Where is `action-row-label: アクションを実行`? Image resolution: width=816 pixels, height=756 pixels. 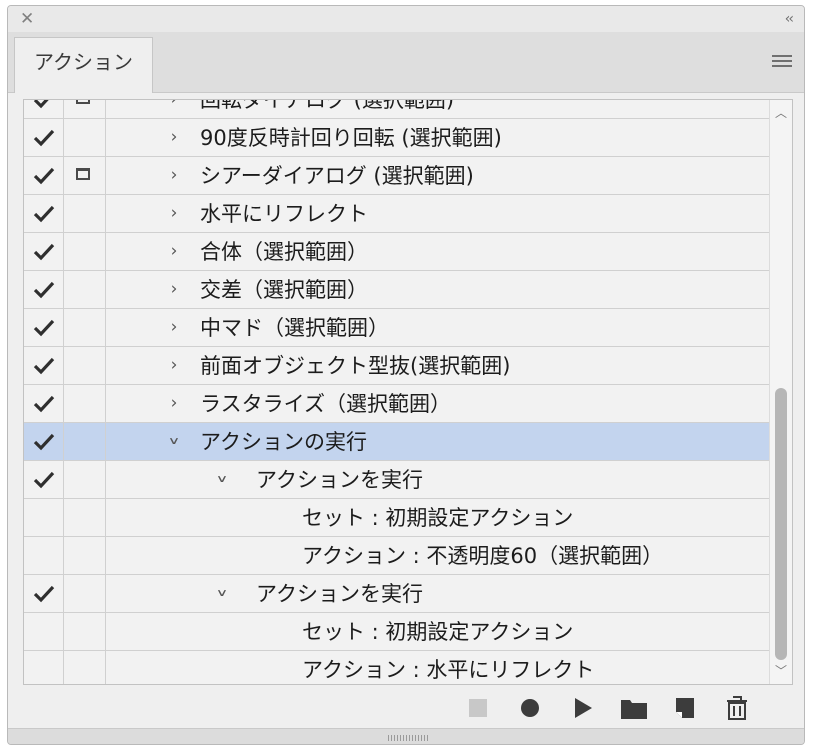 action-row-label: アクションを実行 is located at coordinates (339, 594).